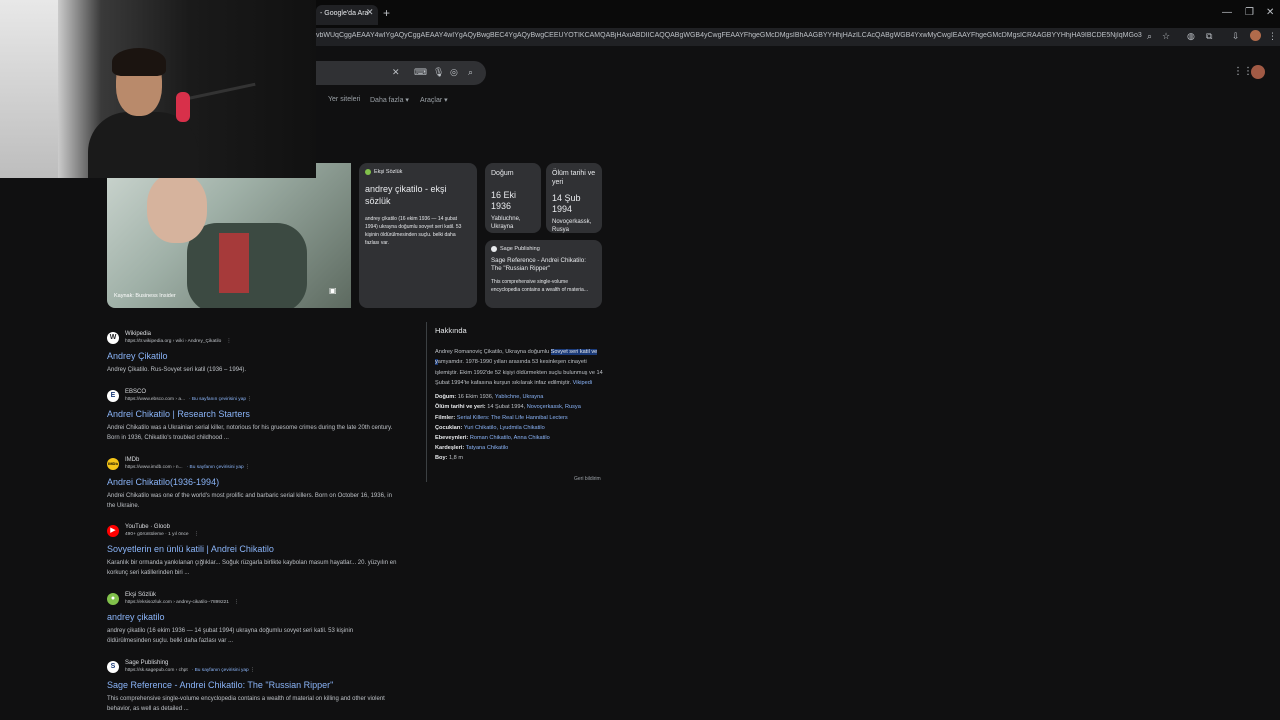 This screenshot has width=1280, height=720. What do you see at coordinates (136, 617) in the screenshot?
I see `result-title-link: andrey çikatilo` at bounding box center [136, 617].